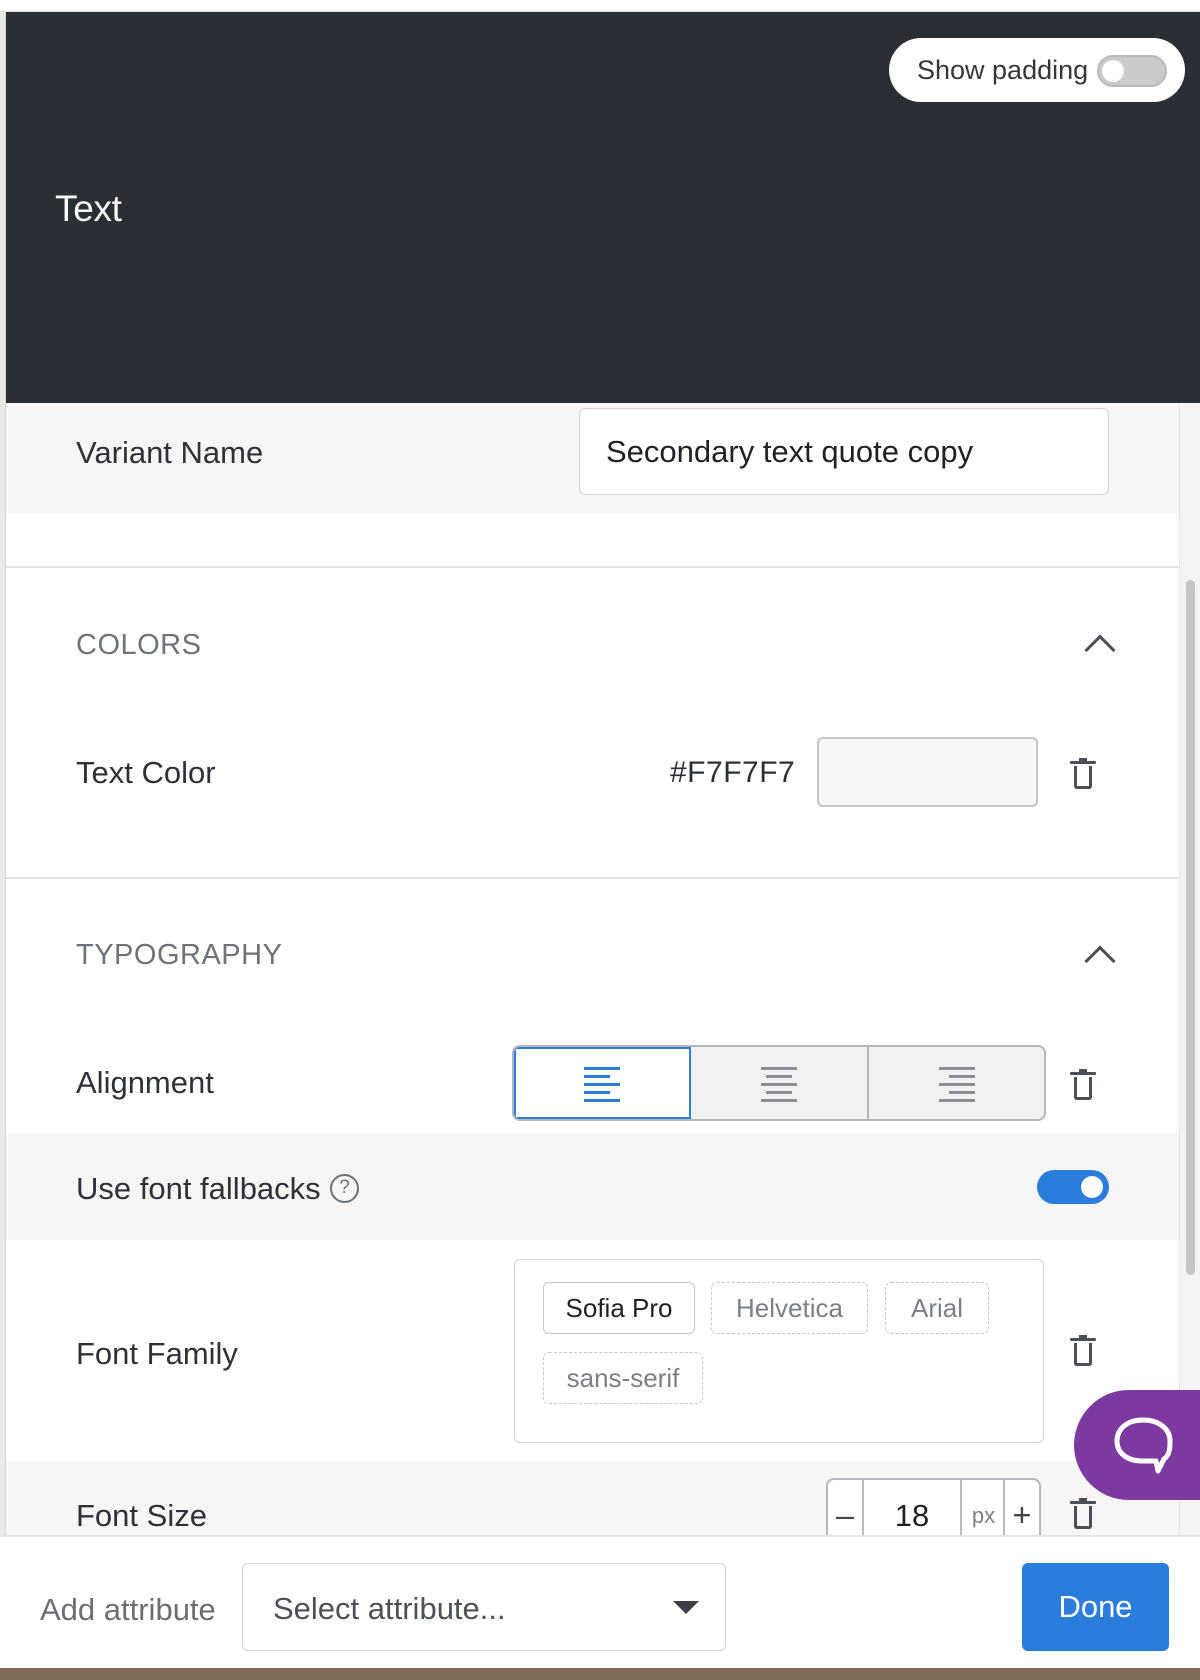 Image resolution: width=1200 pixels, height=1680 pixels. What do you see at coordinates (1003, 69) in the screenshot?
I see `show-padding-label: Show padding` at bounding box center [1003, 69].